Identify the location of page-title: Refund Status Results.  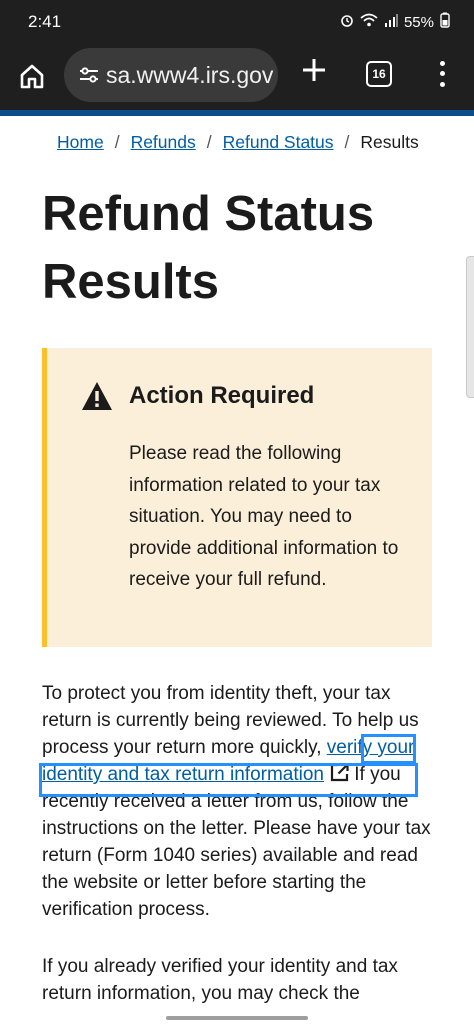
(208, 248).